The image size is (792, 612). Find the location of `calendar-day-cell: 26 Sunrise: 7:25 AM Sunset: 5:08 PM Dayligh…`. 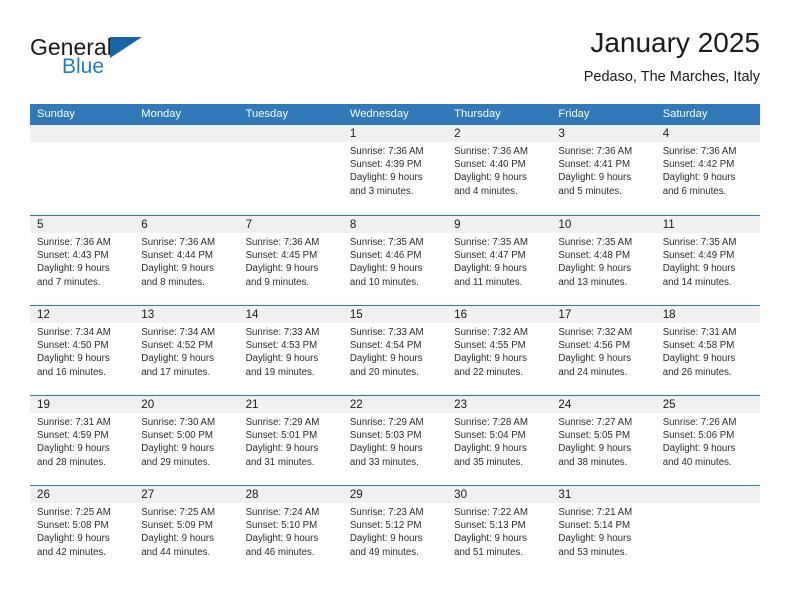

calendar-day-cell: 26 Sunrise: 7:25 AM Sunset: 5:08 PM Dayligh… is located at coordinates (82, 530).